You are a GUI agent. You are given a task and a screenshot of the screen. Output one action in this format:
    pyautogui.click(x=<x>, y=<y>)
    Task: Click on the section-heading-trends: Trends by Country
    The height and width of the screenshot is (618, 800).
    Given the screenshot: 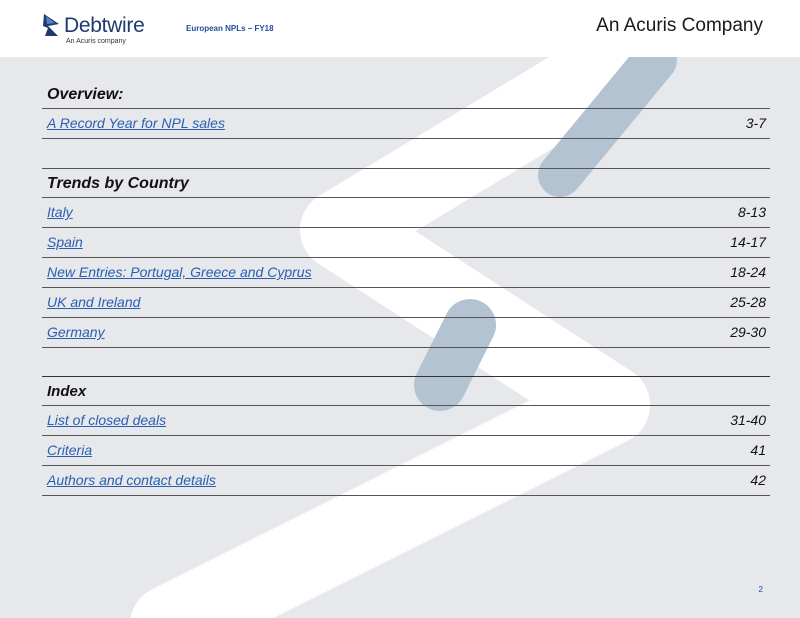 What is the action you would take?
    pyautogui.click(x=406, y=183)
    